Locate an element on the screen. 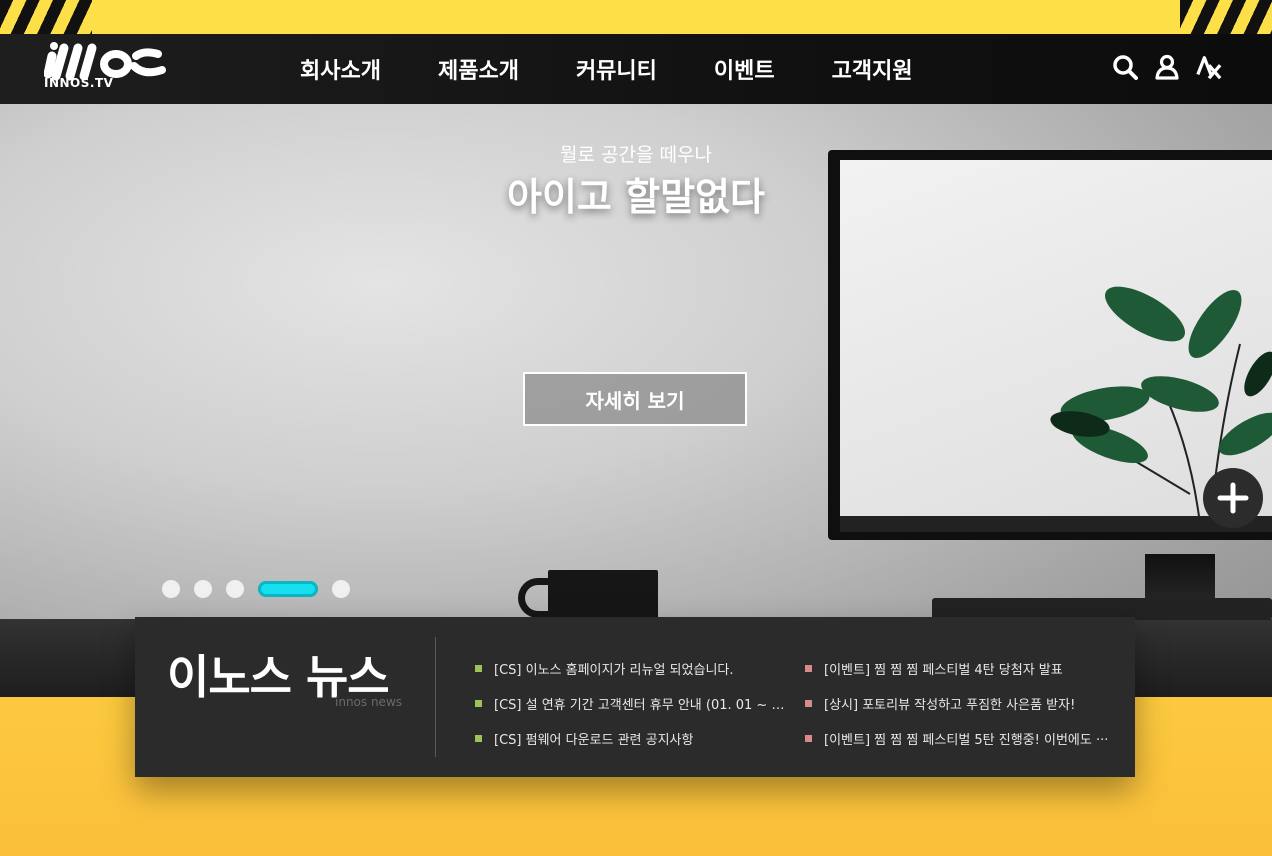 This screenshot has height=856, width=1272. news-subtitle: innos news is located at coordinates (369, 702).